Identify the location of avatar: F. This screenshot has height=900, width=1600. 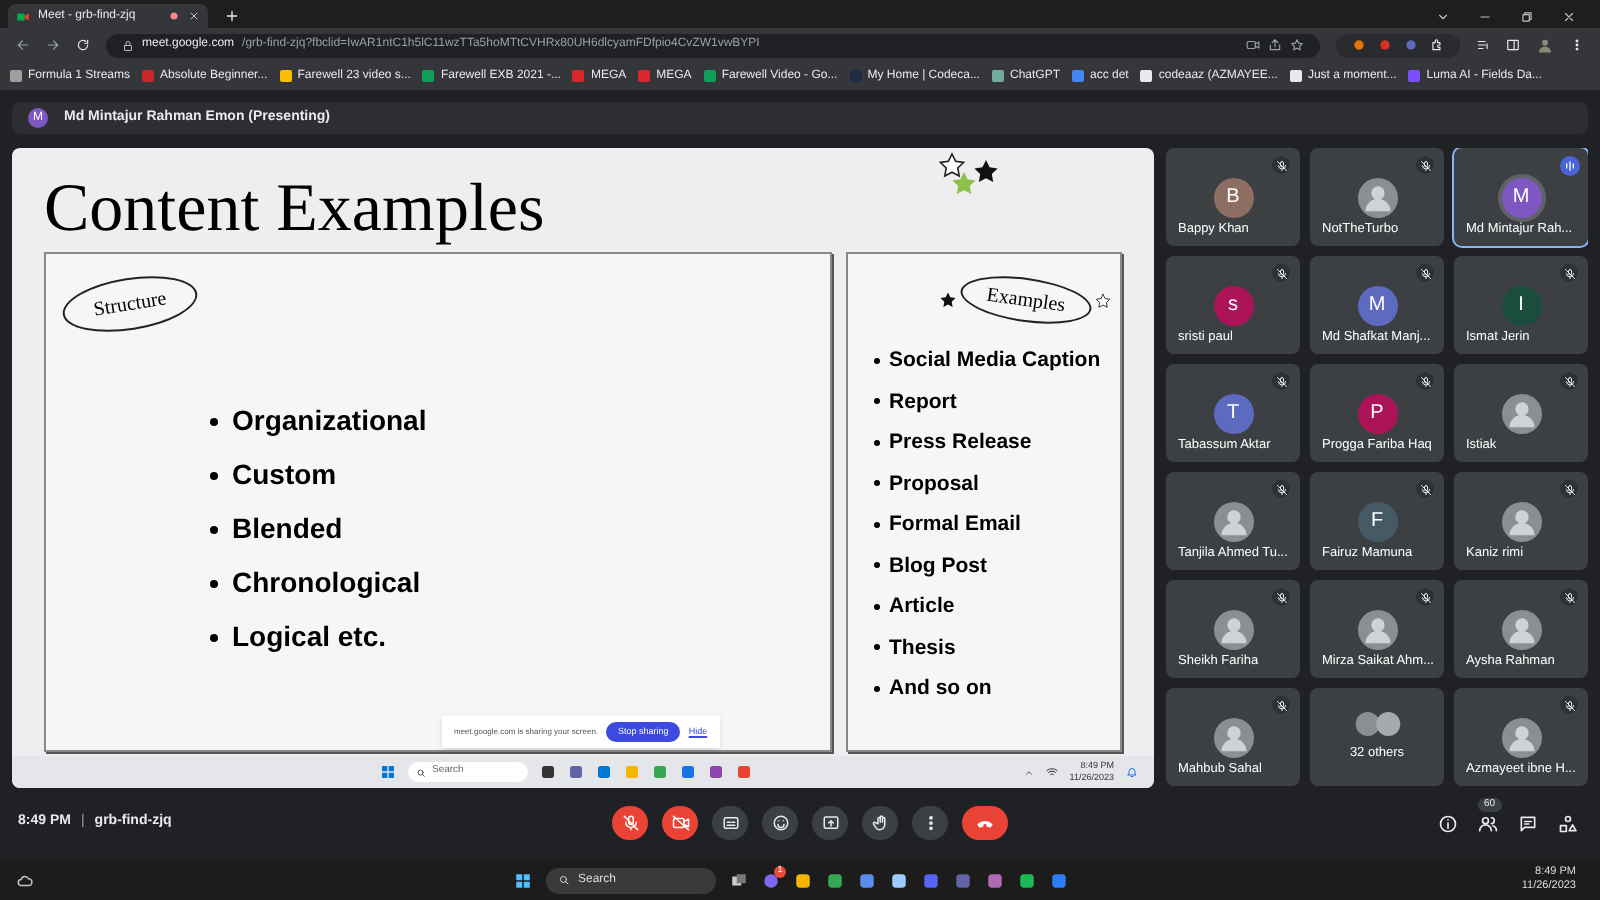
(1377, 521).